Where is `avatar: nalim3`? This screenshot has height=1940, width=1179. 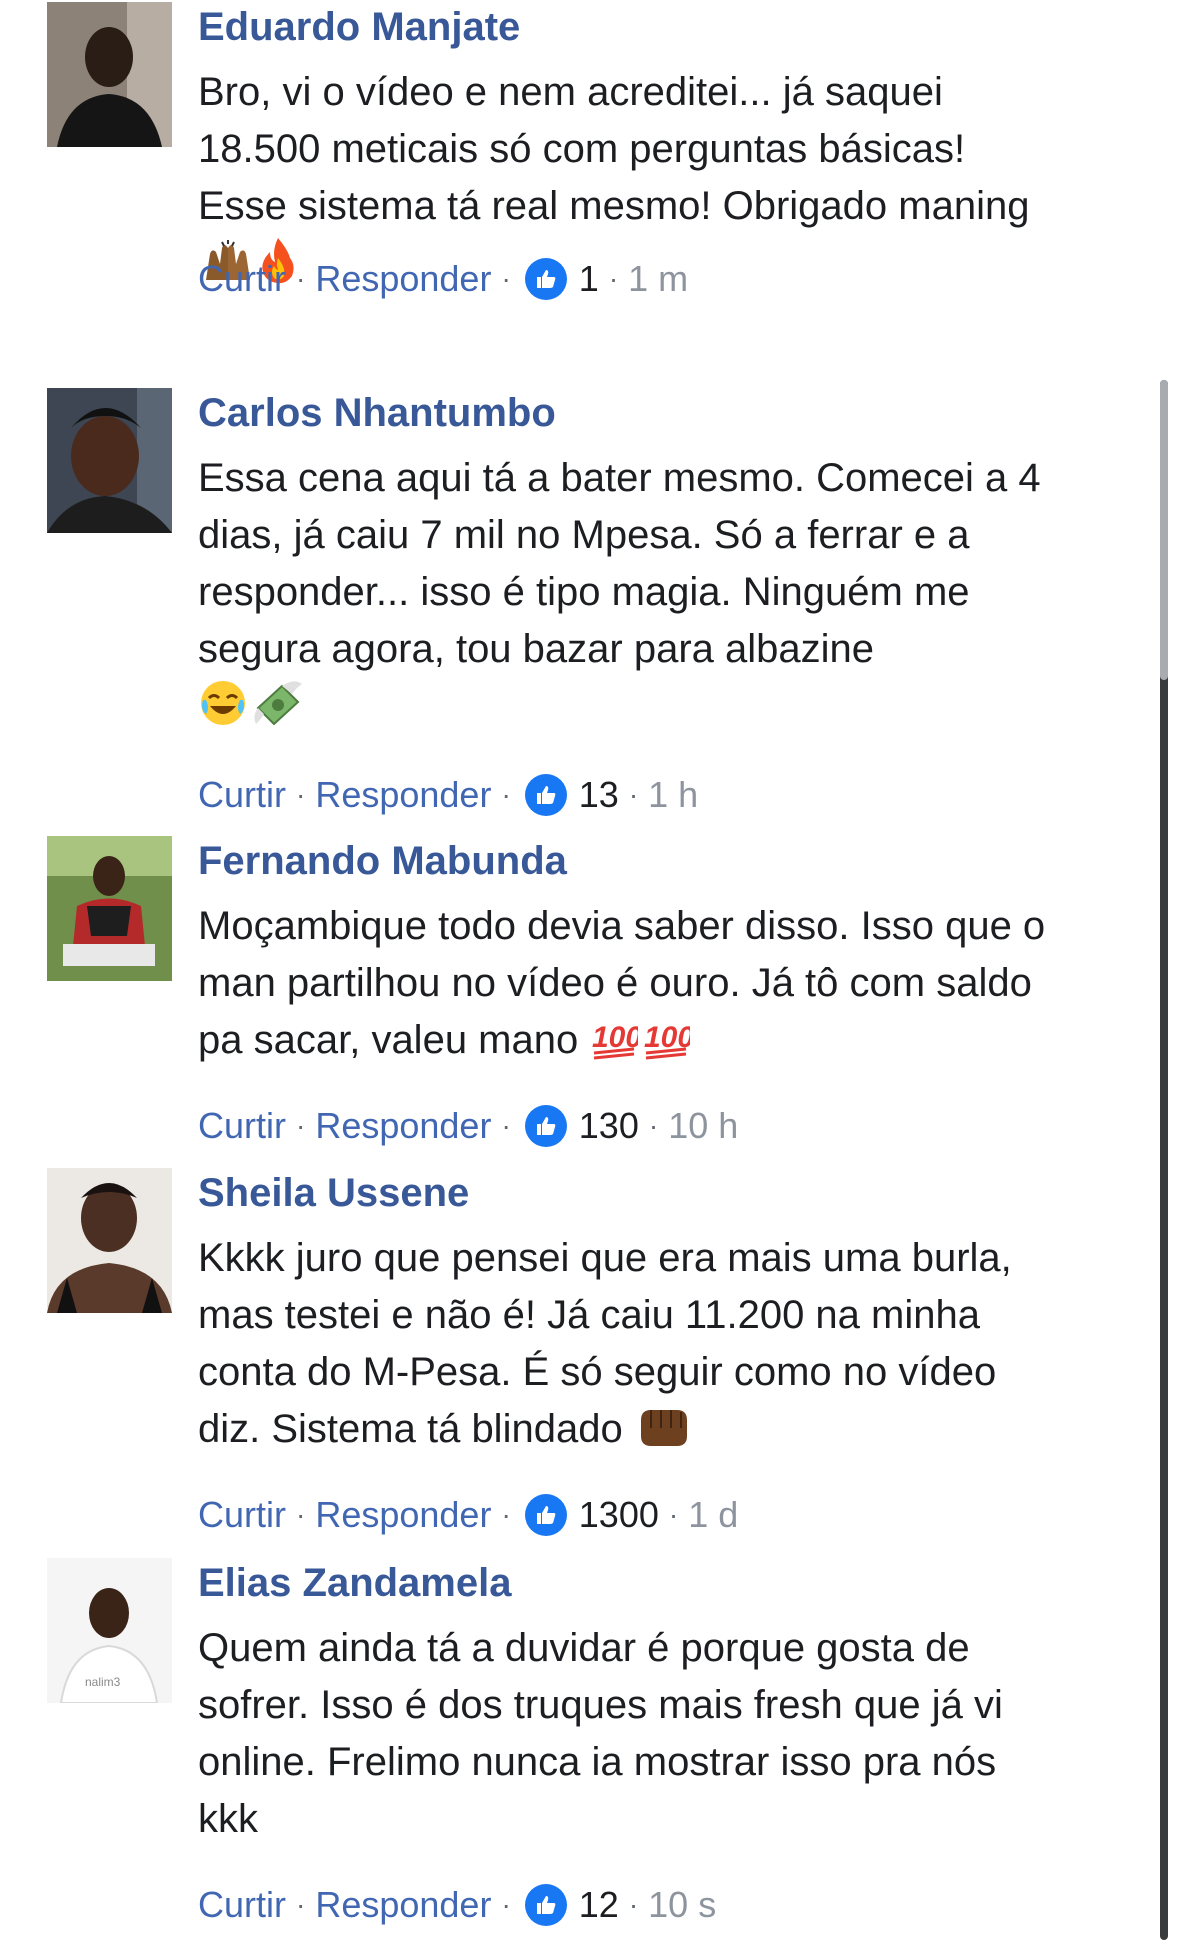
avatar: nalim3 is located at coordinates (109, 1630).